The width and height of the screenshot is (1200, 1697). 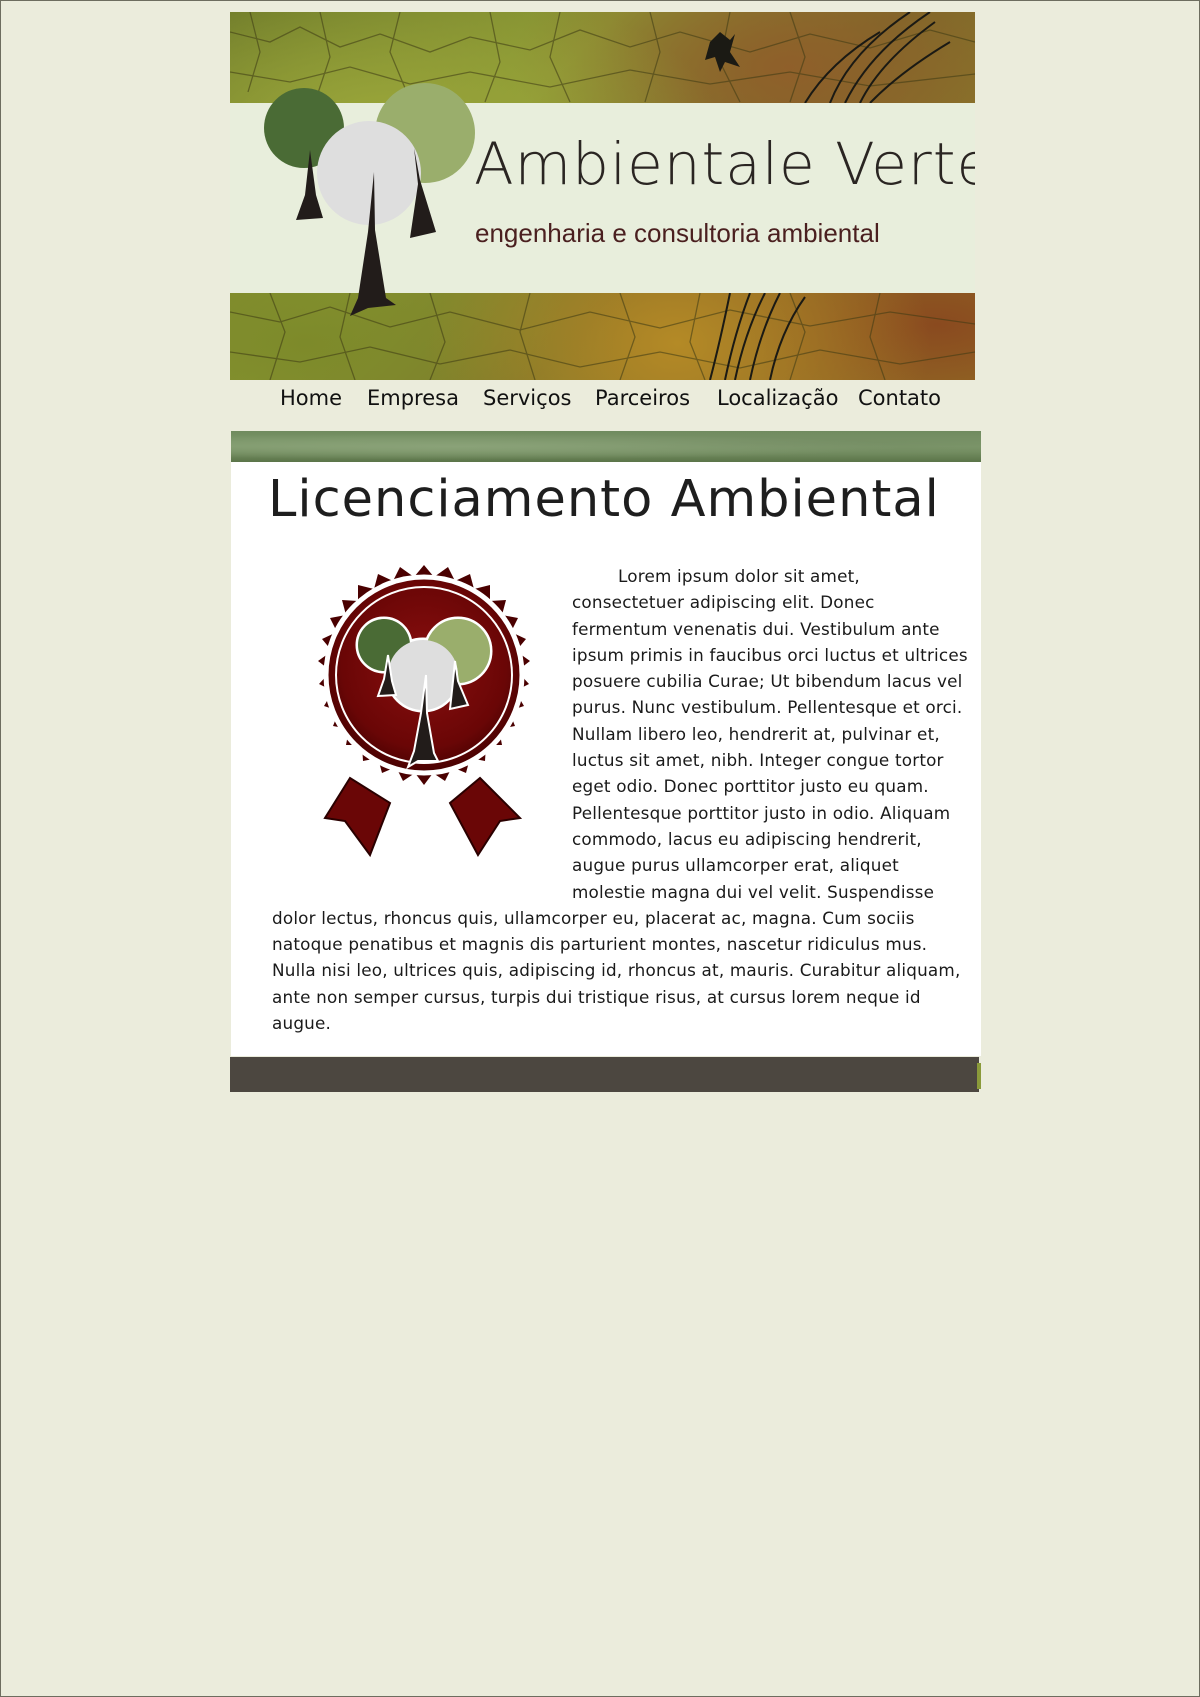 I want to click on nav-item-empresa: Empresa, so click(x=413, y=398).